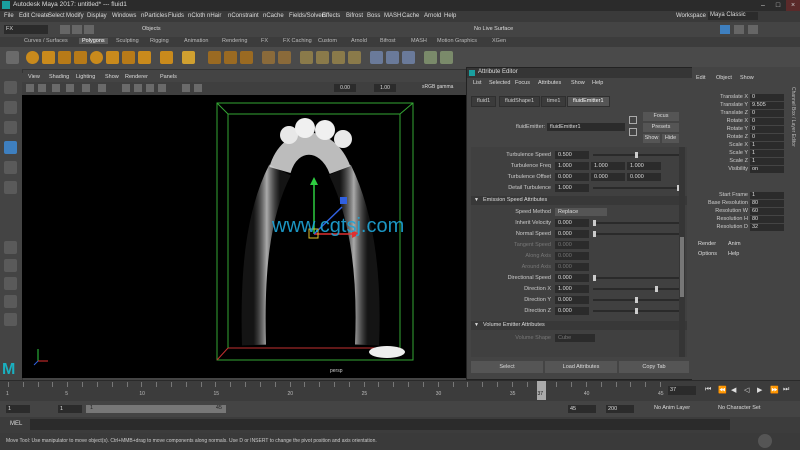 This screenshot has height=450, width=800. I want to click on hide-button: Hide, so click(670, 138).